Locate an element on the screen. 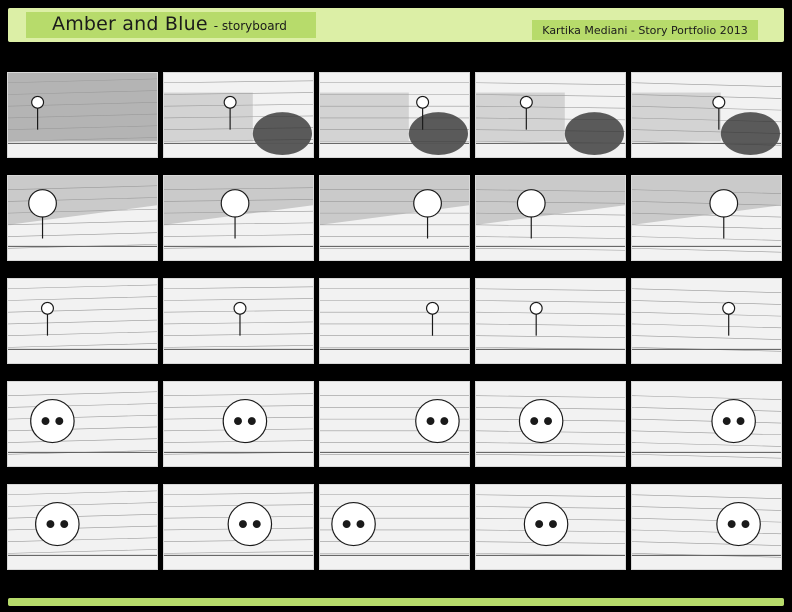 The height and width of the screenshot is (612, 792). footer-bar is located at coordinates (396, 602).